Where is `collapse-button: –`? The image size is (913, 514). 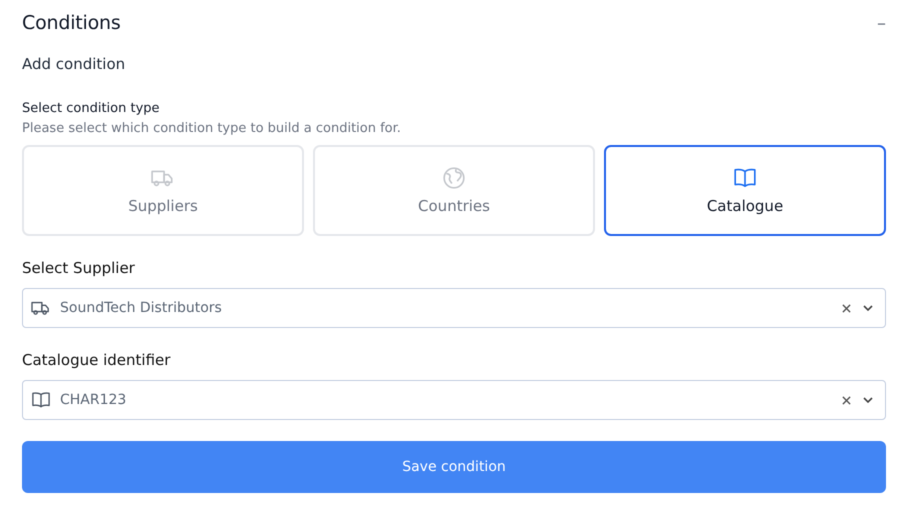 collapse-button: – is located at coordinates (881, 23).